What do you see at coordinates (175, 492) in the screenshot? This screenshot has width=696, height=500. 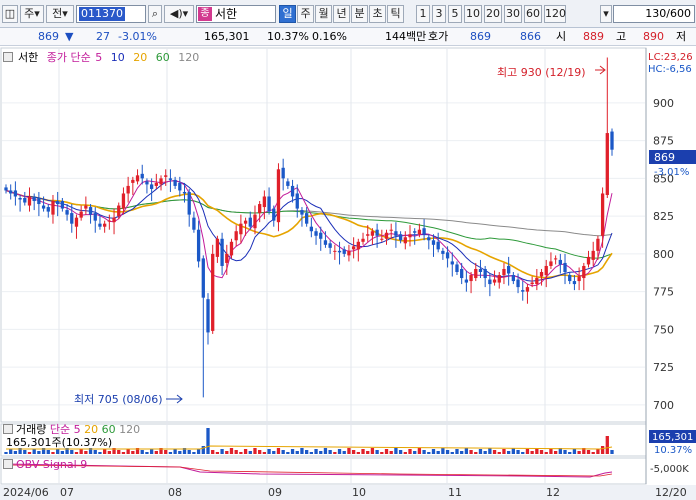 I see `x-axis-label: 08` at bounding box center [175, 492].